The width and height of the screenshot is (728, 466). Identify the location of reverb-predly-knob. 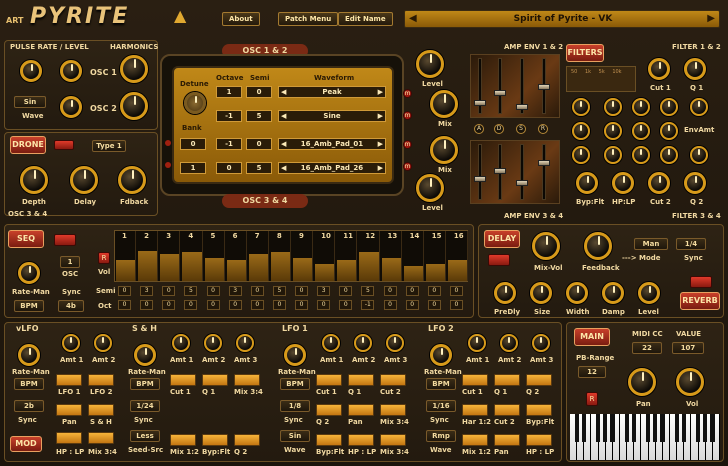
(505, 293).